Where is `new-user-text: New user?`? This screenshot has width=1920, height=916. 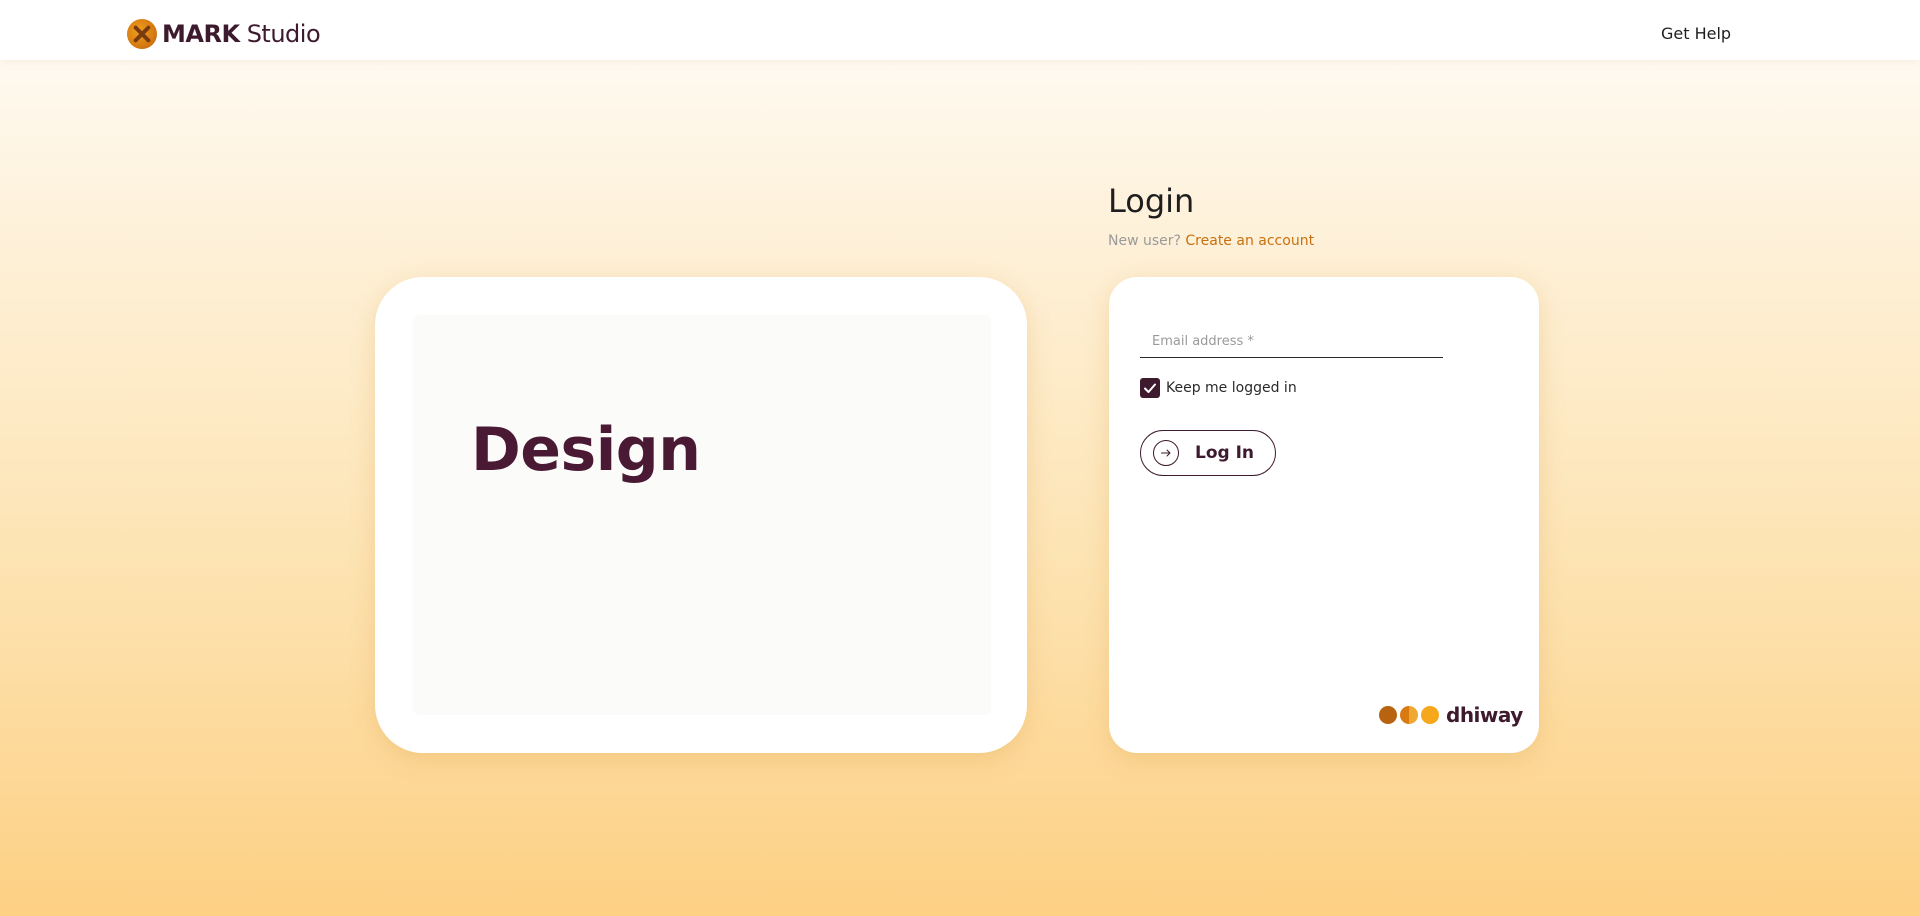
new-user-text: New user? is located at coordinates (1144, 241).